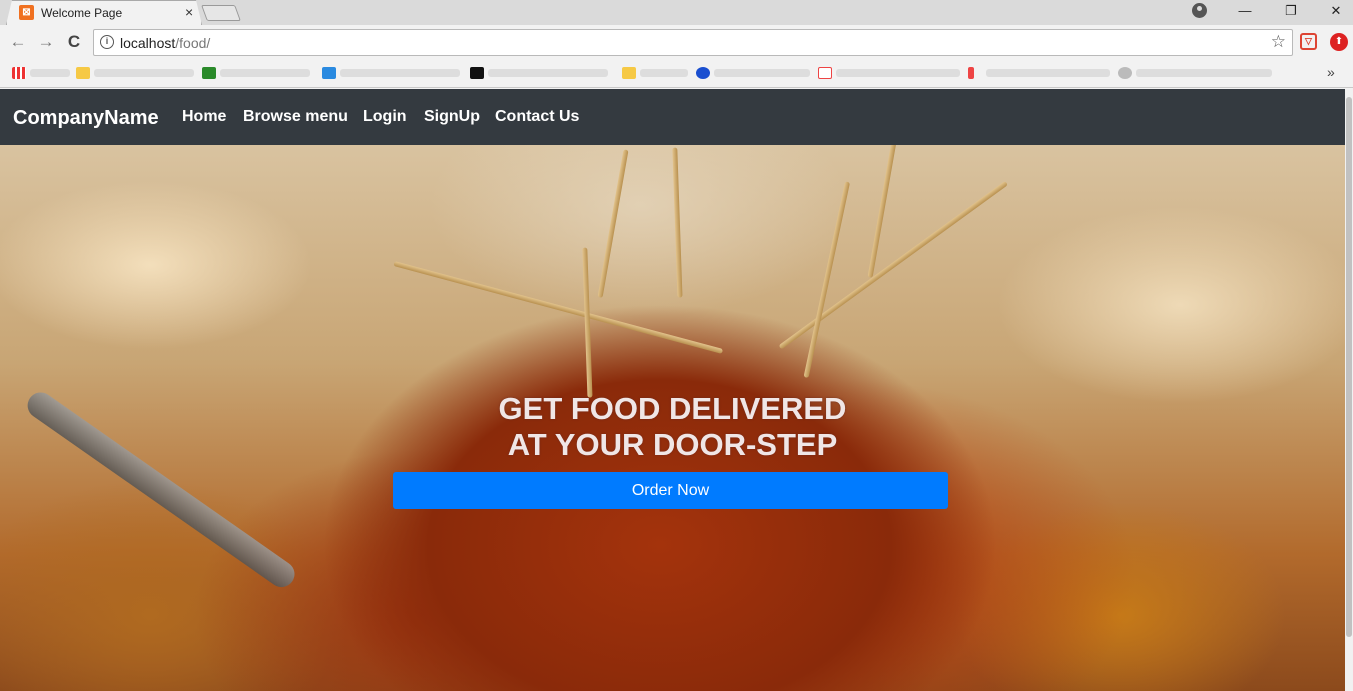 This screenshot has height=691, width=1353. What do you see at coordinates (670, 490) in the screenshot?
I see `order-now-button: Order Now` at bounding box center [670, 490].